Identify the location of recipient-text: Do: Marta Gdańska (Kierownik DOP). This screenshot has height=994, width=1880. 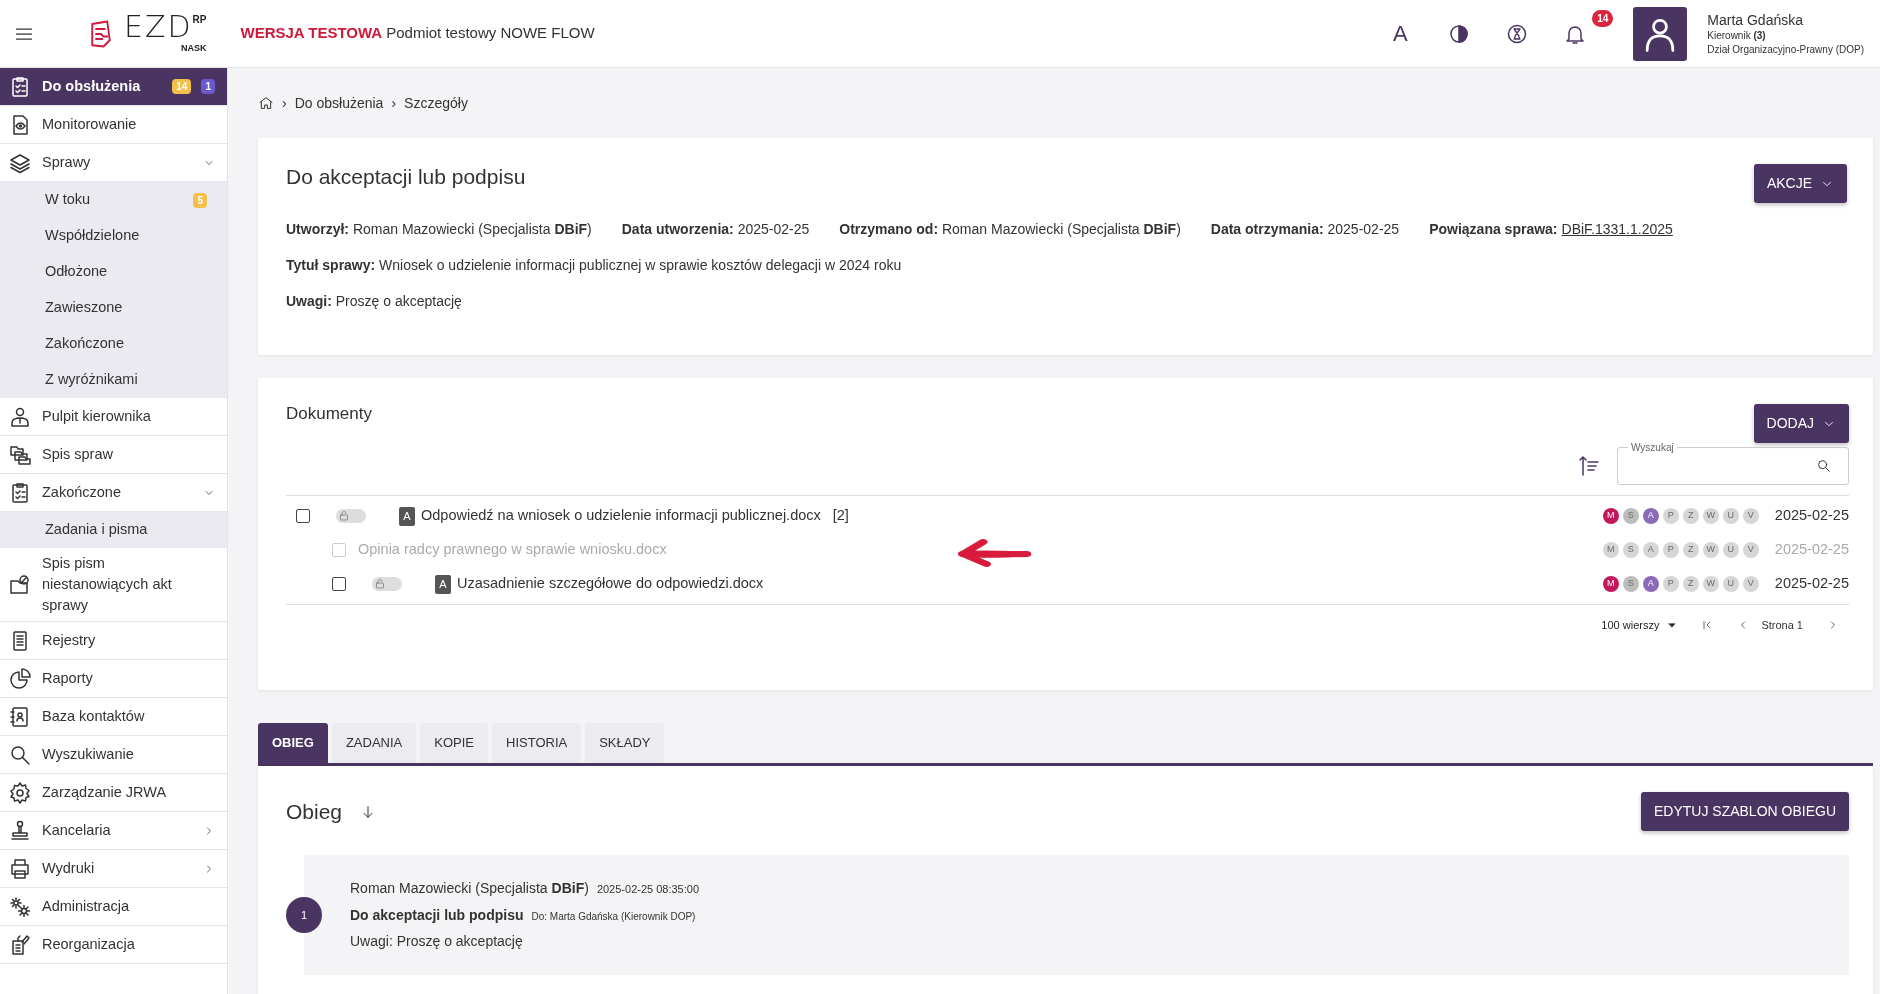
(613, 916).